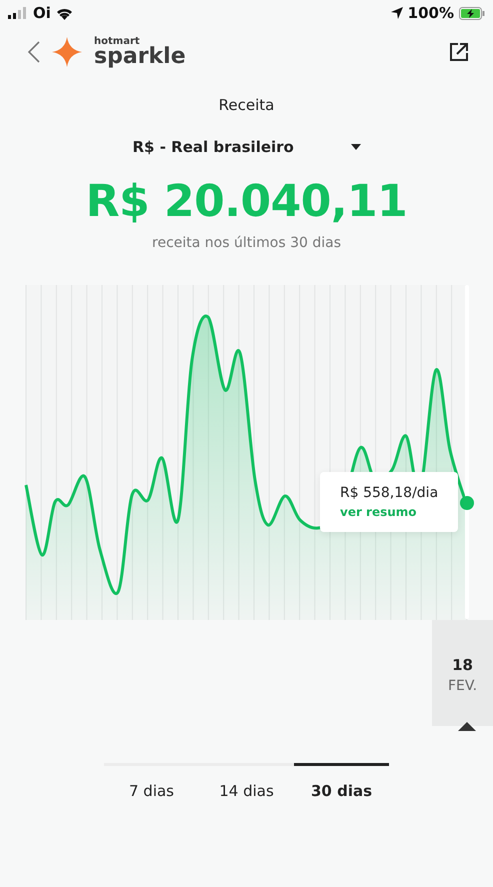 This screenshot has height=887, width=493. What do you see at coordinates (117, 41) in the screenshot?
I see `brand-tagline: hotmart` at bounding box center [117, 41].